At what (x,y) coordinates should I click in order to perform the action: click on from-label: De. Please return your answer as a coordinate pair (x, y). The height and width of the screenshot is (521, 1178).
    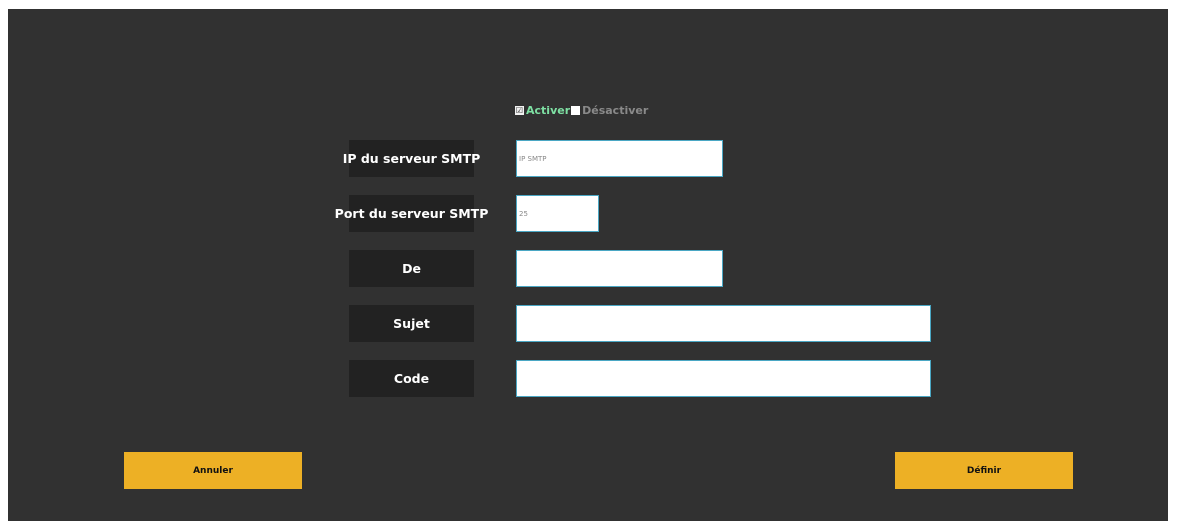
    Looking at the image, I should click on (411, 268).